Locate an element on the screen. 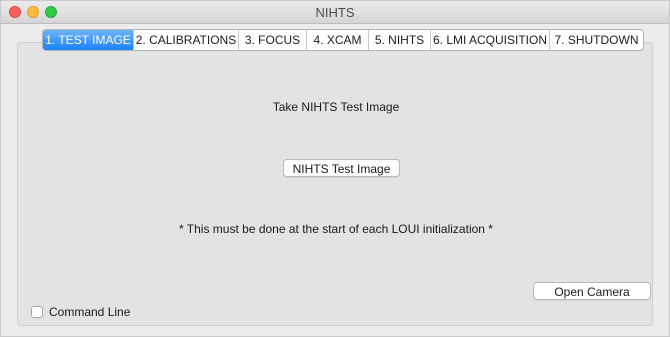 Image resolution: width=670 pixels, height=337 pixels. command-line-label: Command Line is located at coordinates (90, 312).